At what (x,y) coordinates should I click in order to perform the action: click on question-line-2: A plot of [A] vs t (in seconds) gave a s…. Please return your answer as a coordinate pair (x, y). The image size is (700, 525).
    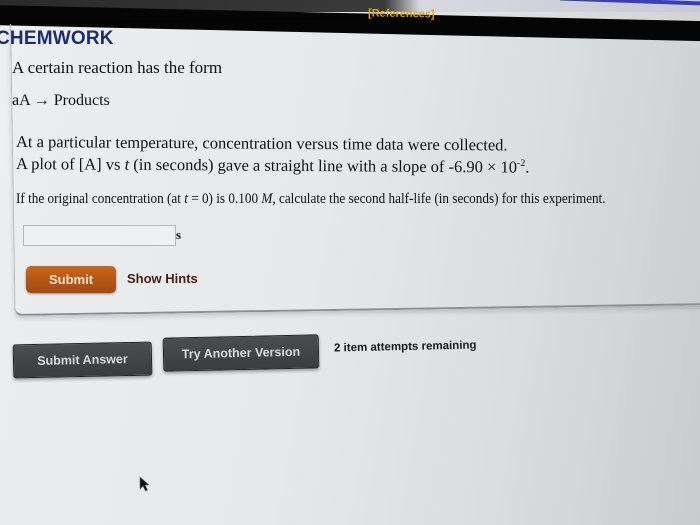
    Looking at the image, I should click on (273, 166).